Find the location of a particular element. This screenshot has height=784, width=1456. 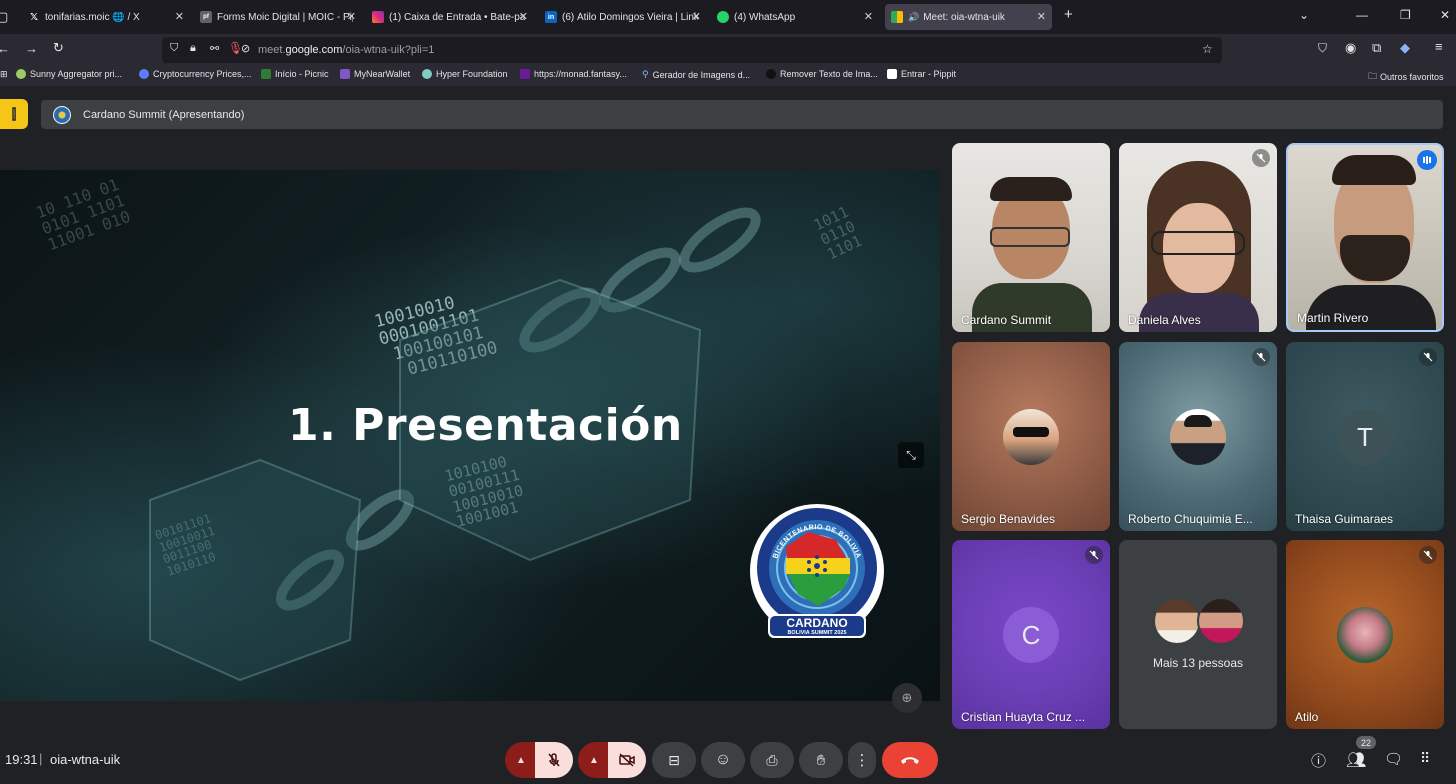

bookmark-item: Hyper Foundation is located at coordinates (465, 74).